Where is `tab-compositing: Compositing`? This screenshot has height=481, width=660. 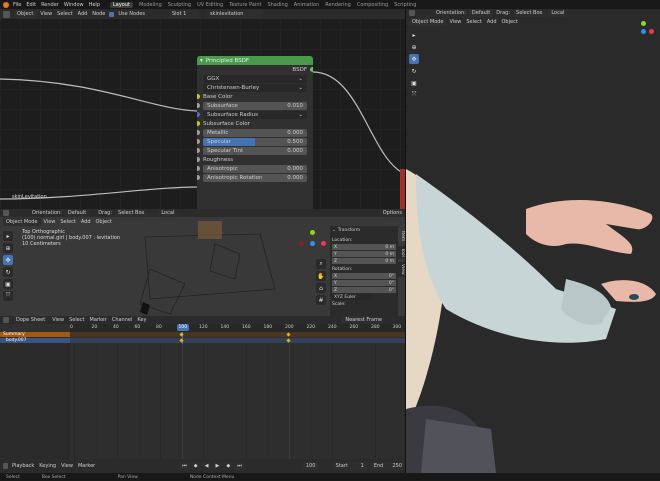 tab-compositing: Compositing is located at coordinates (372, 5).